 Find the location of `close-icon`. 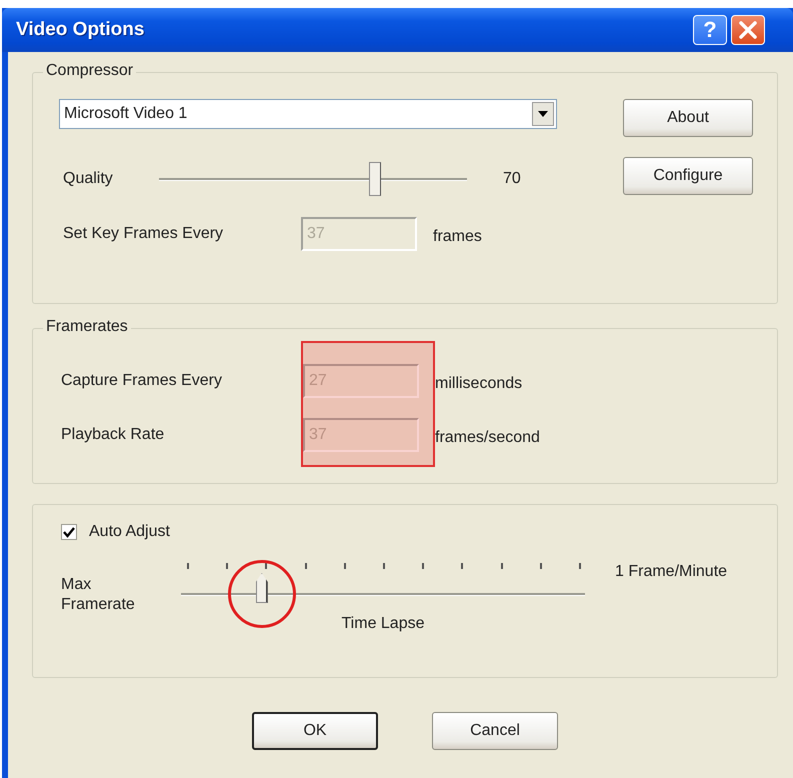

close-icon is located at coordinates (748, 30).